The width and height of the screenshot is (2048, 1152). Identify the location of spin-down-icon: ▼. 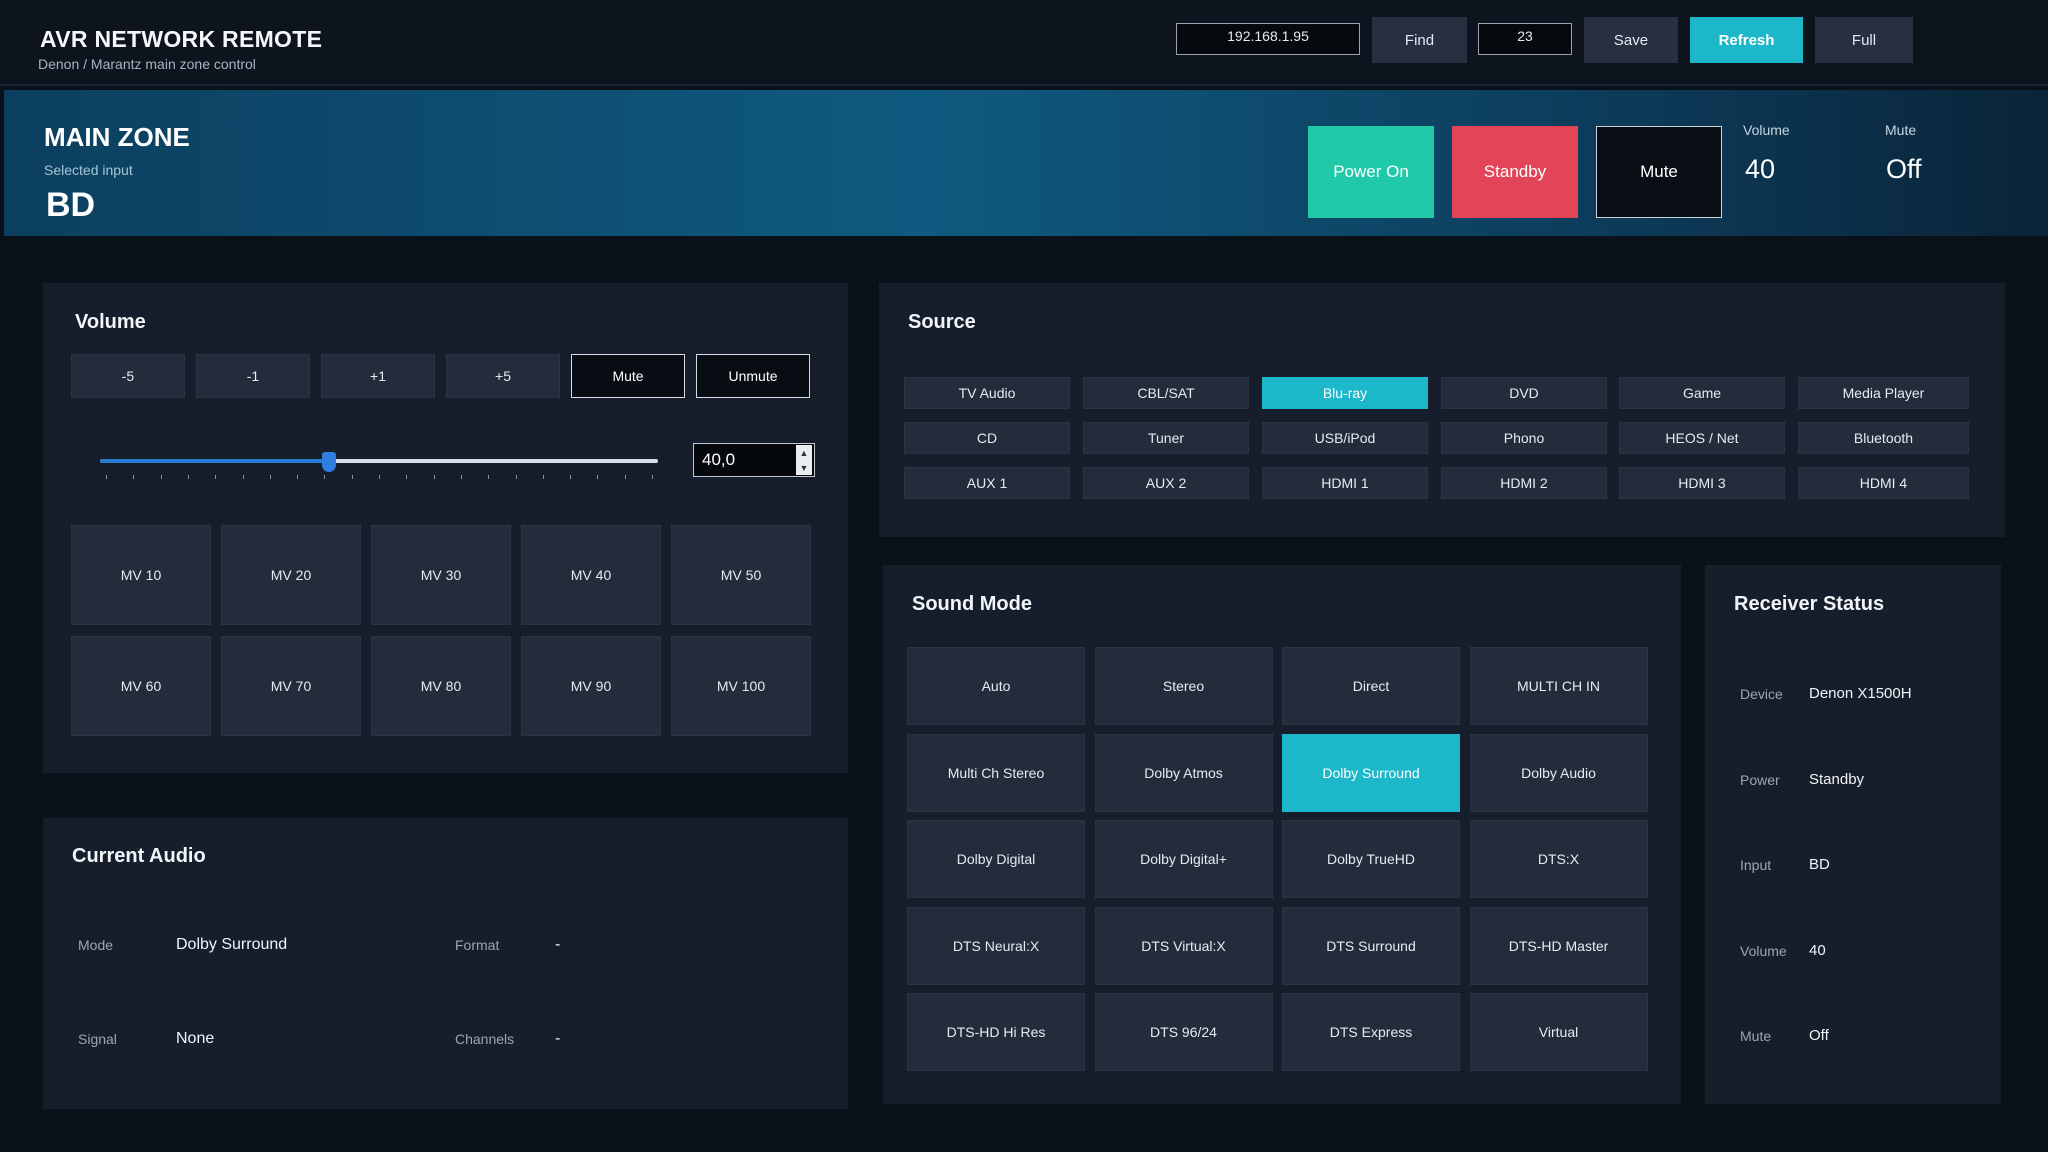
(804, 467).